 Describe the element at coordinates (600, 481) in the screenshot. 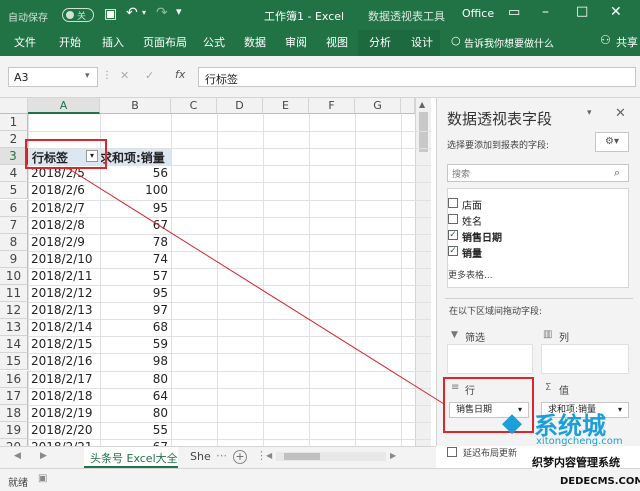

I see `watermark-line4: DEDECMS.COM` at that location.